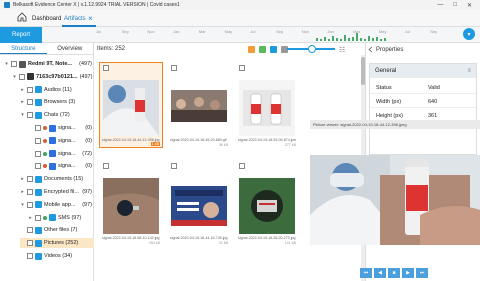 This screenshot has width=480, height=281. I want to click on stop-button: ■, so click(394, 273).